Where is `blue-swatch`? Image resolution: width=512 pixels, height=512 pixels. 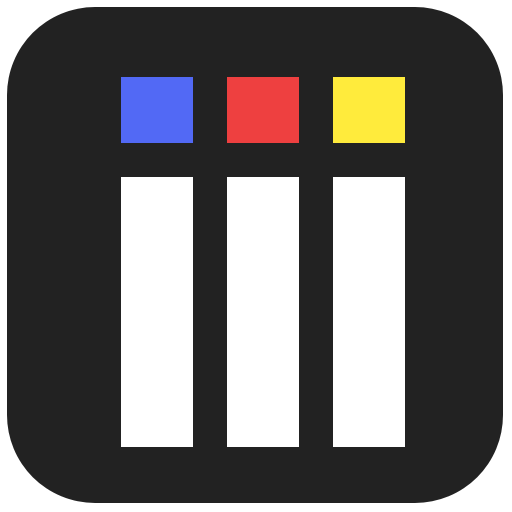 blue-swatch is located at coordinates (157, 110).